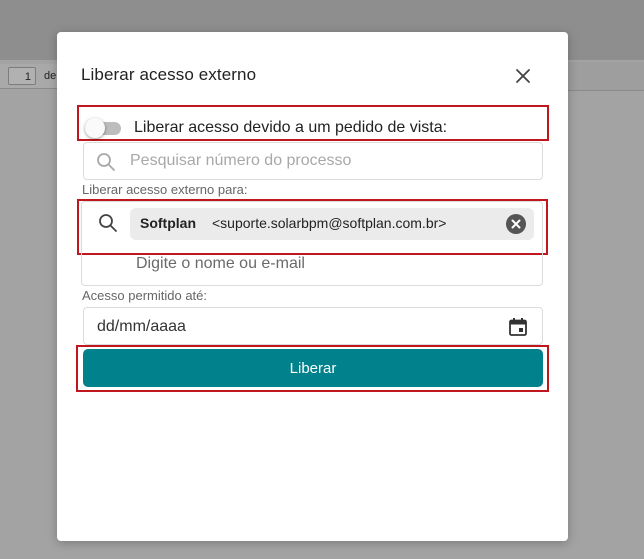 This screenshot has height=559, width=644. I want to click on dialog-title: Liberar acesso externo, so click(169, 74).